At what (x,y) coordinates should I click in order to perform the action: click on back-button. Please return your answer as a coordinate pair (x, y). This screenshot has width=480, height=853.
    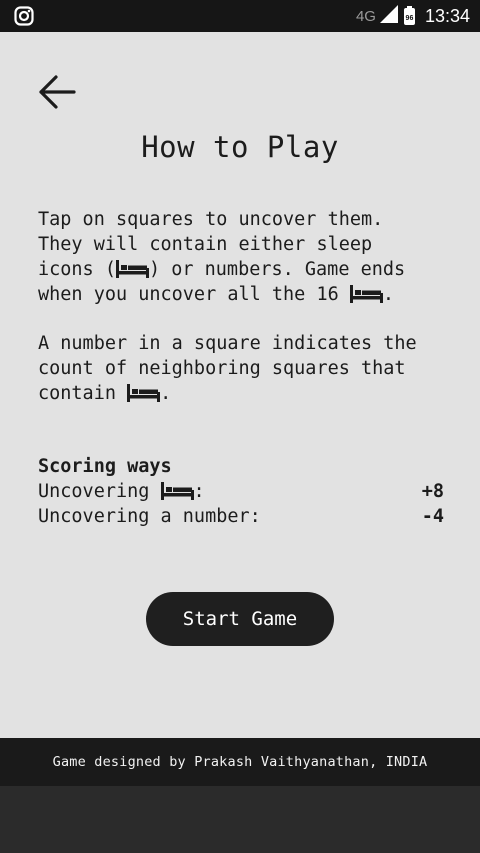
    Looking at the image, I should click on (56, 92).